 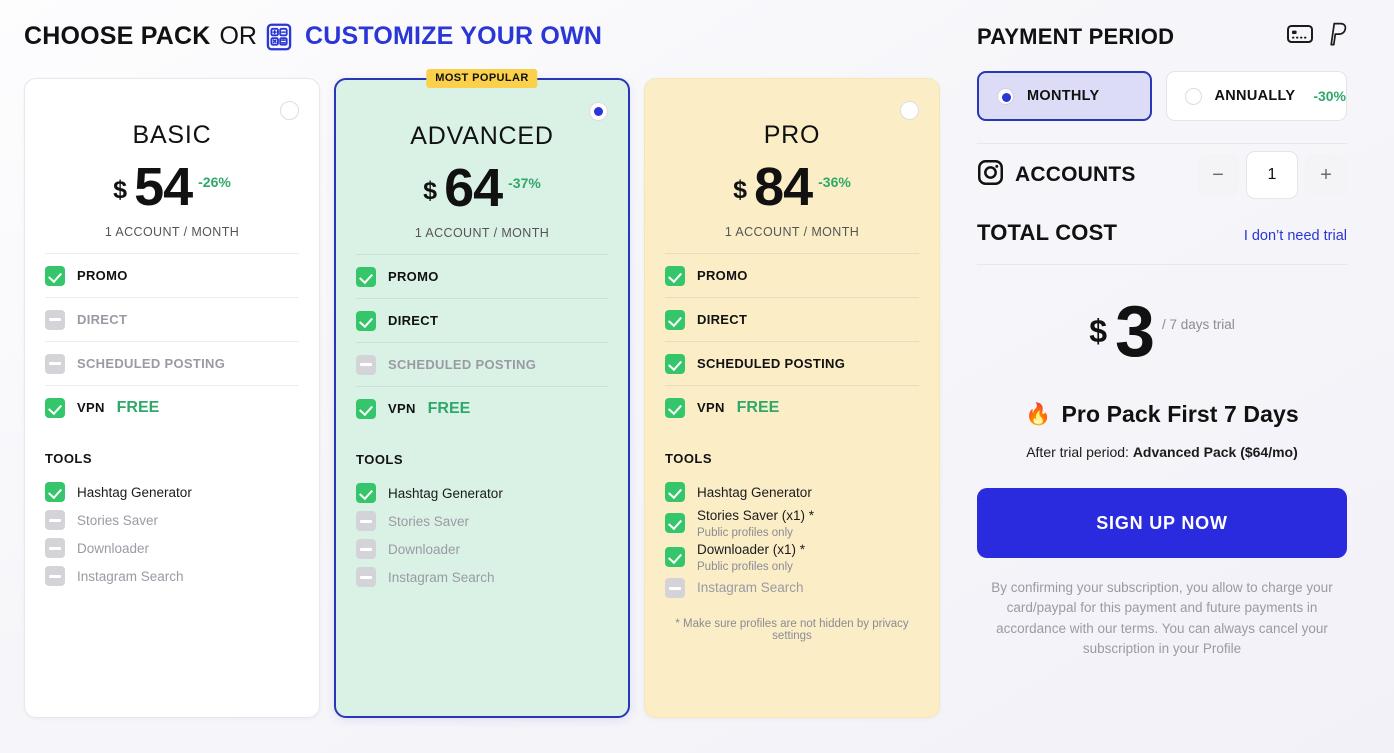 I want to click on pack-period-basic: 1 ACCOUNT / MONTH, so click(x=172, y=232).